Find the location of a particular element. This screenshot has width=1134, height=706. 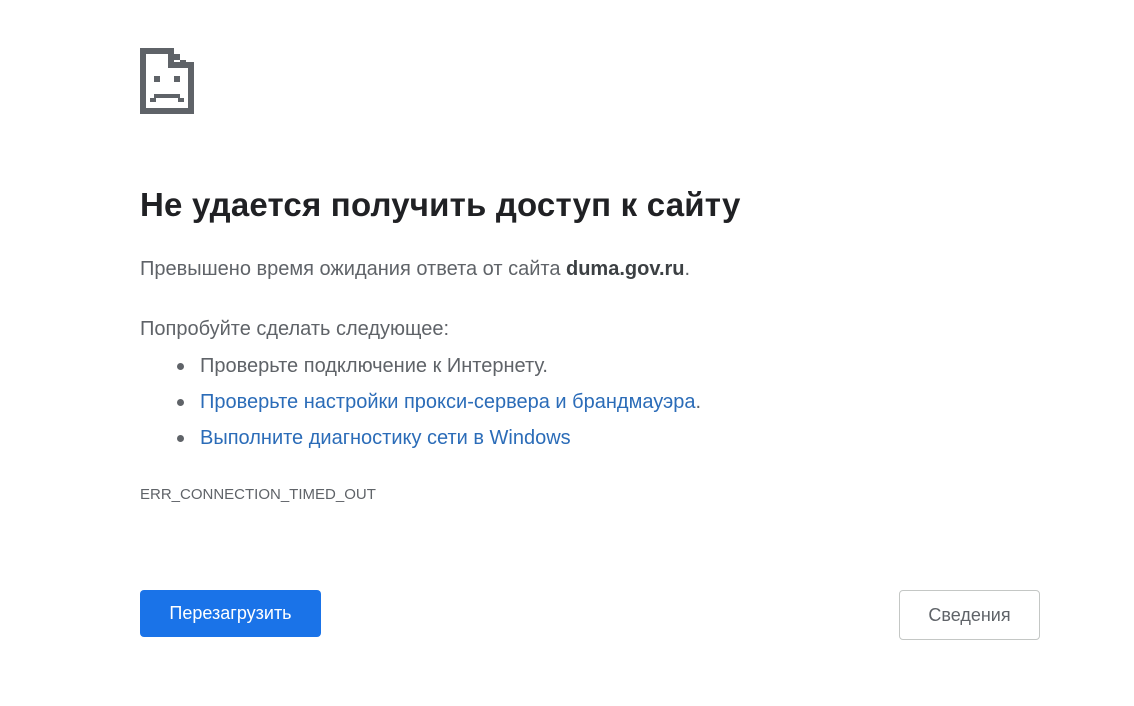

page-title: Не удается получить доступ к сайту is located at coordinates (440, 204).